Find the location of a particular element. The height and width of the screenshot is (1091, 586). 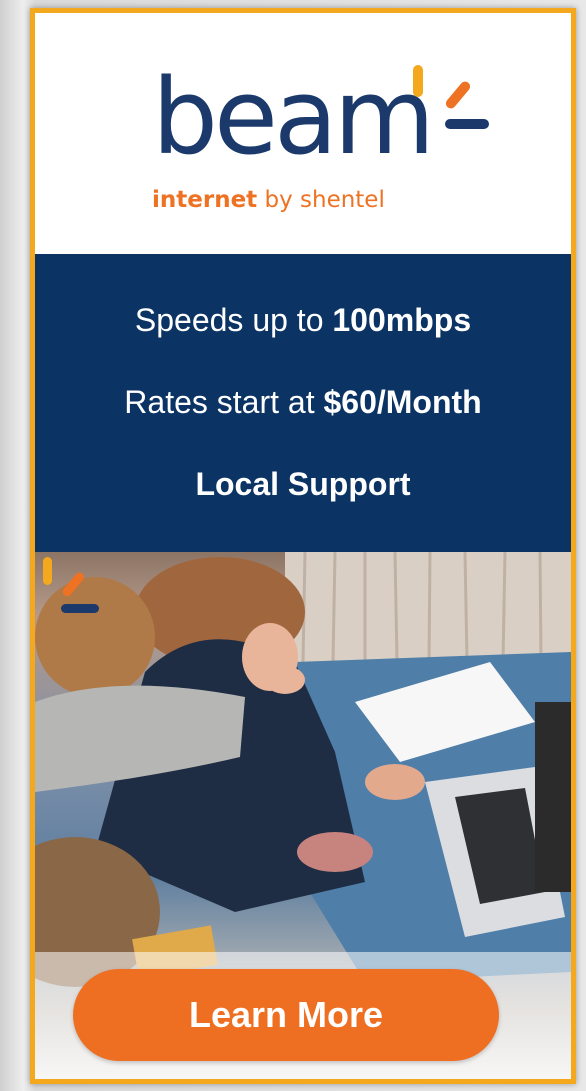

child-hand is located at coordinates (285, 680).